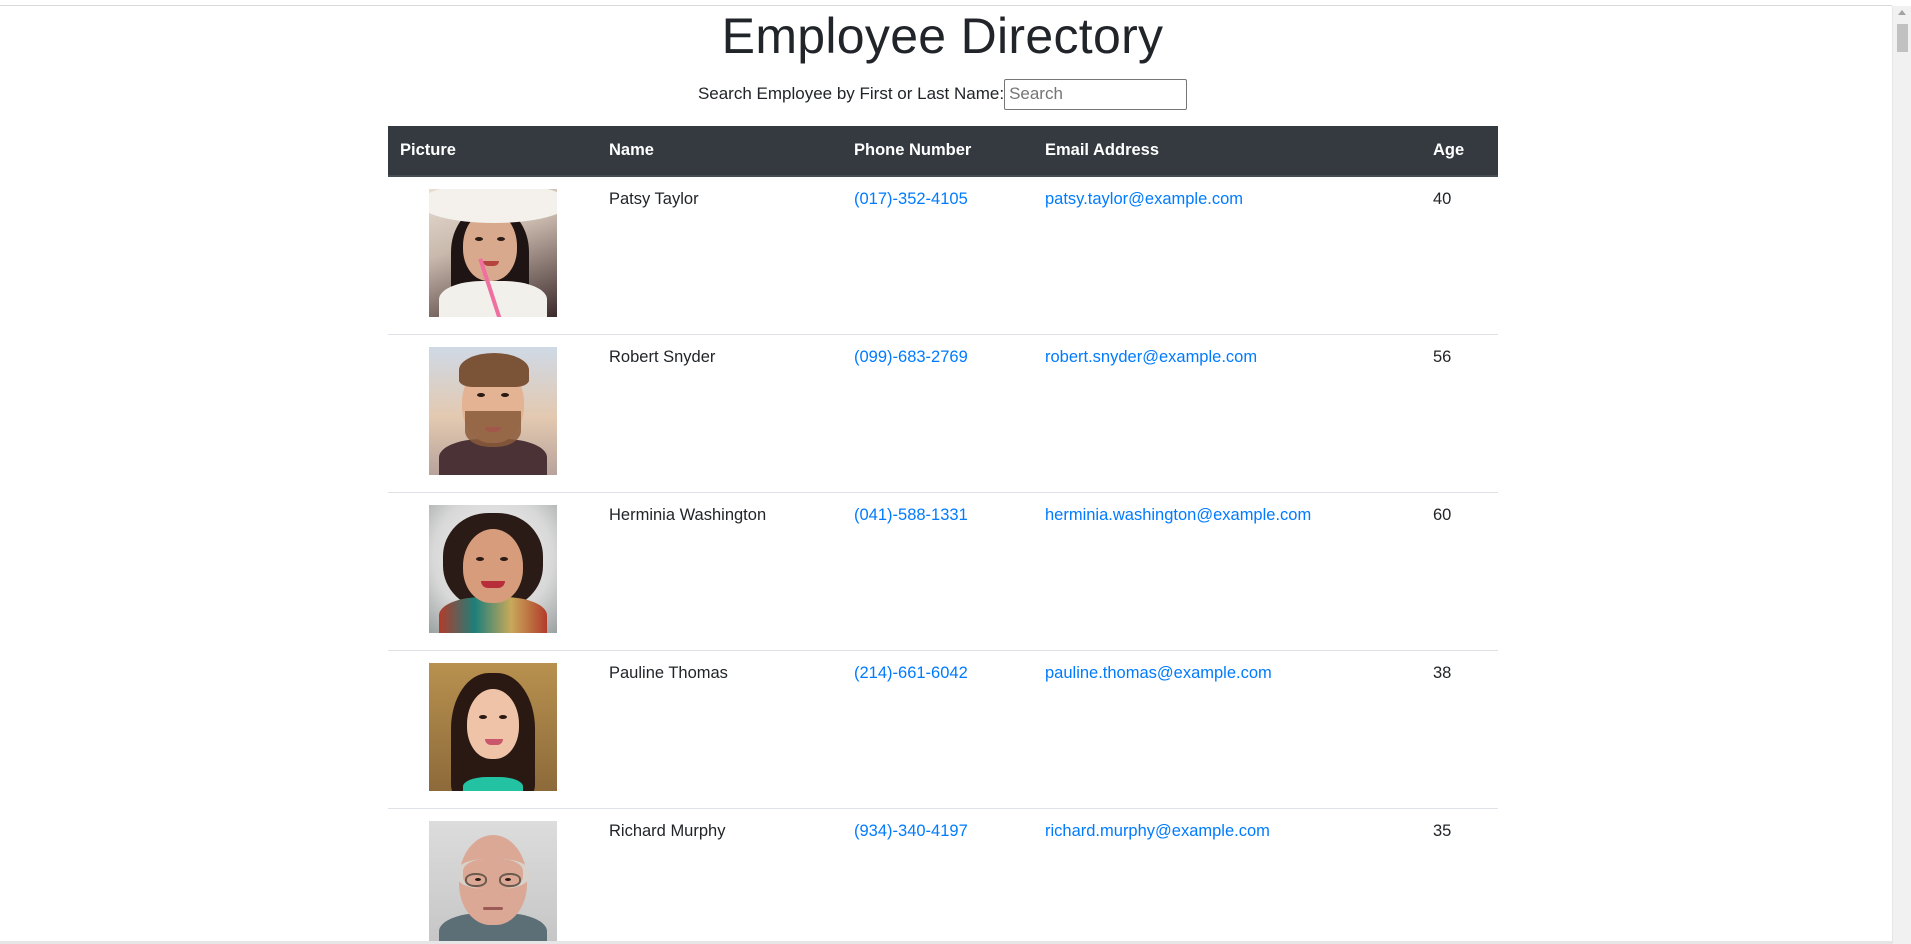 The width and height of the screenshot is (1911, 944). What do you see at coordinates (1227, 571) in the screenshot?
I see `email-cell: herminia.washington@example.com` at bounding box center [1227, 571].